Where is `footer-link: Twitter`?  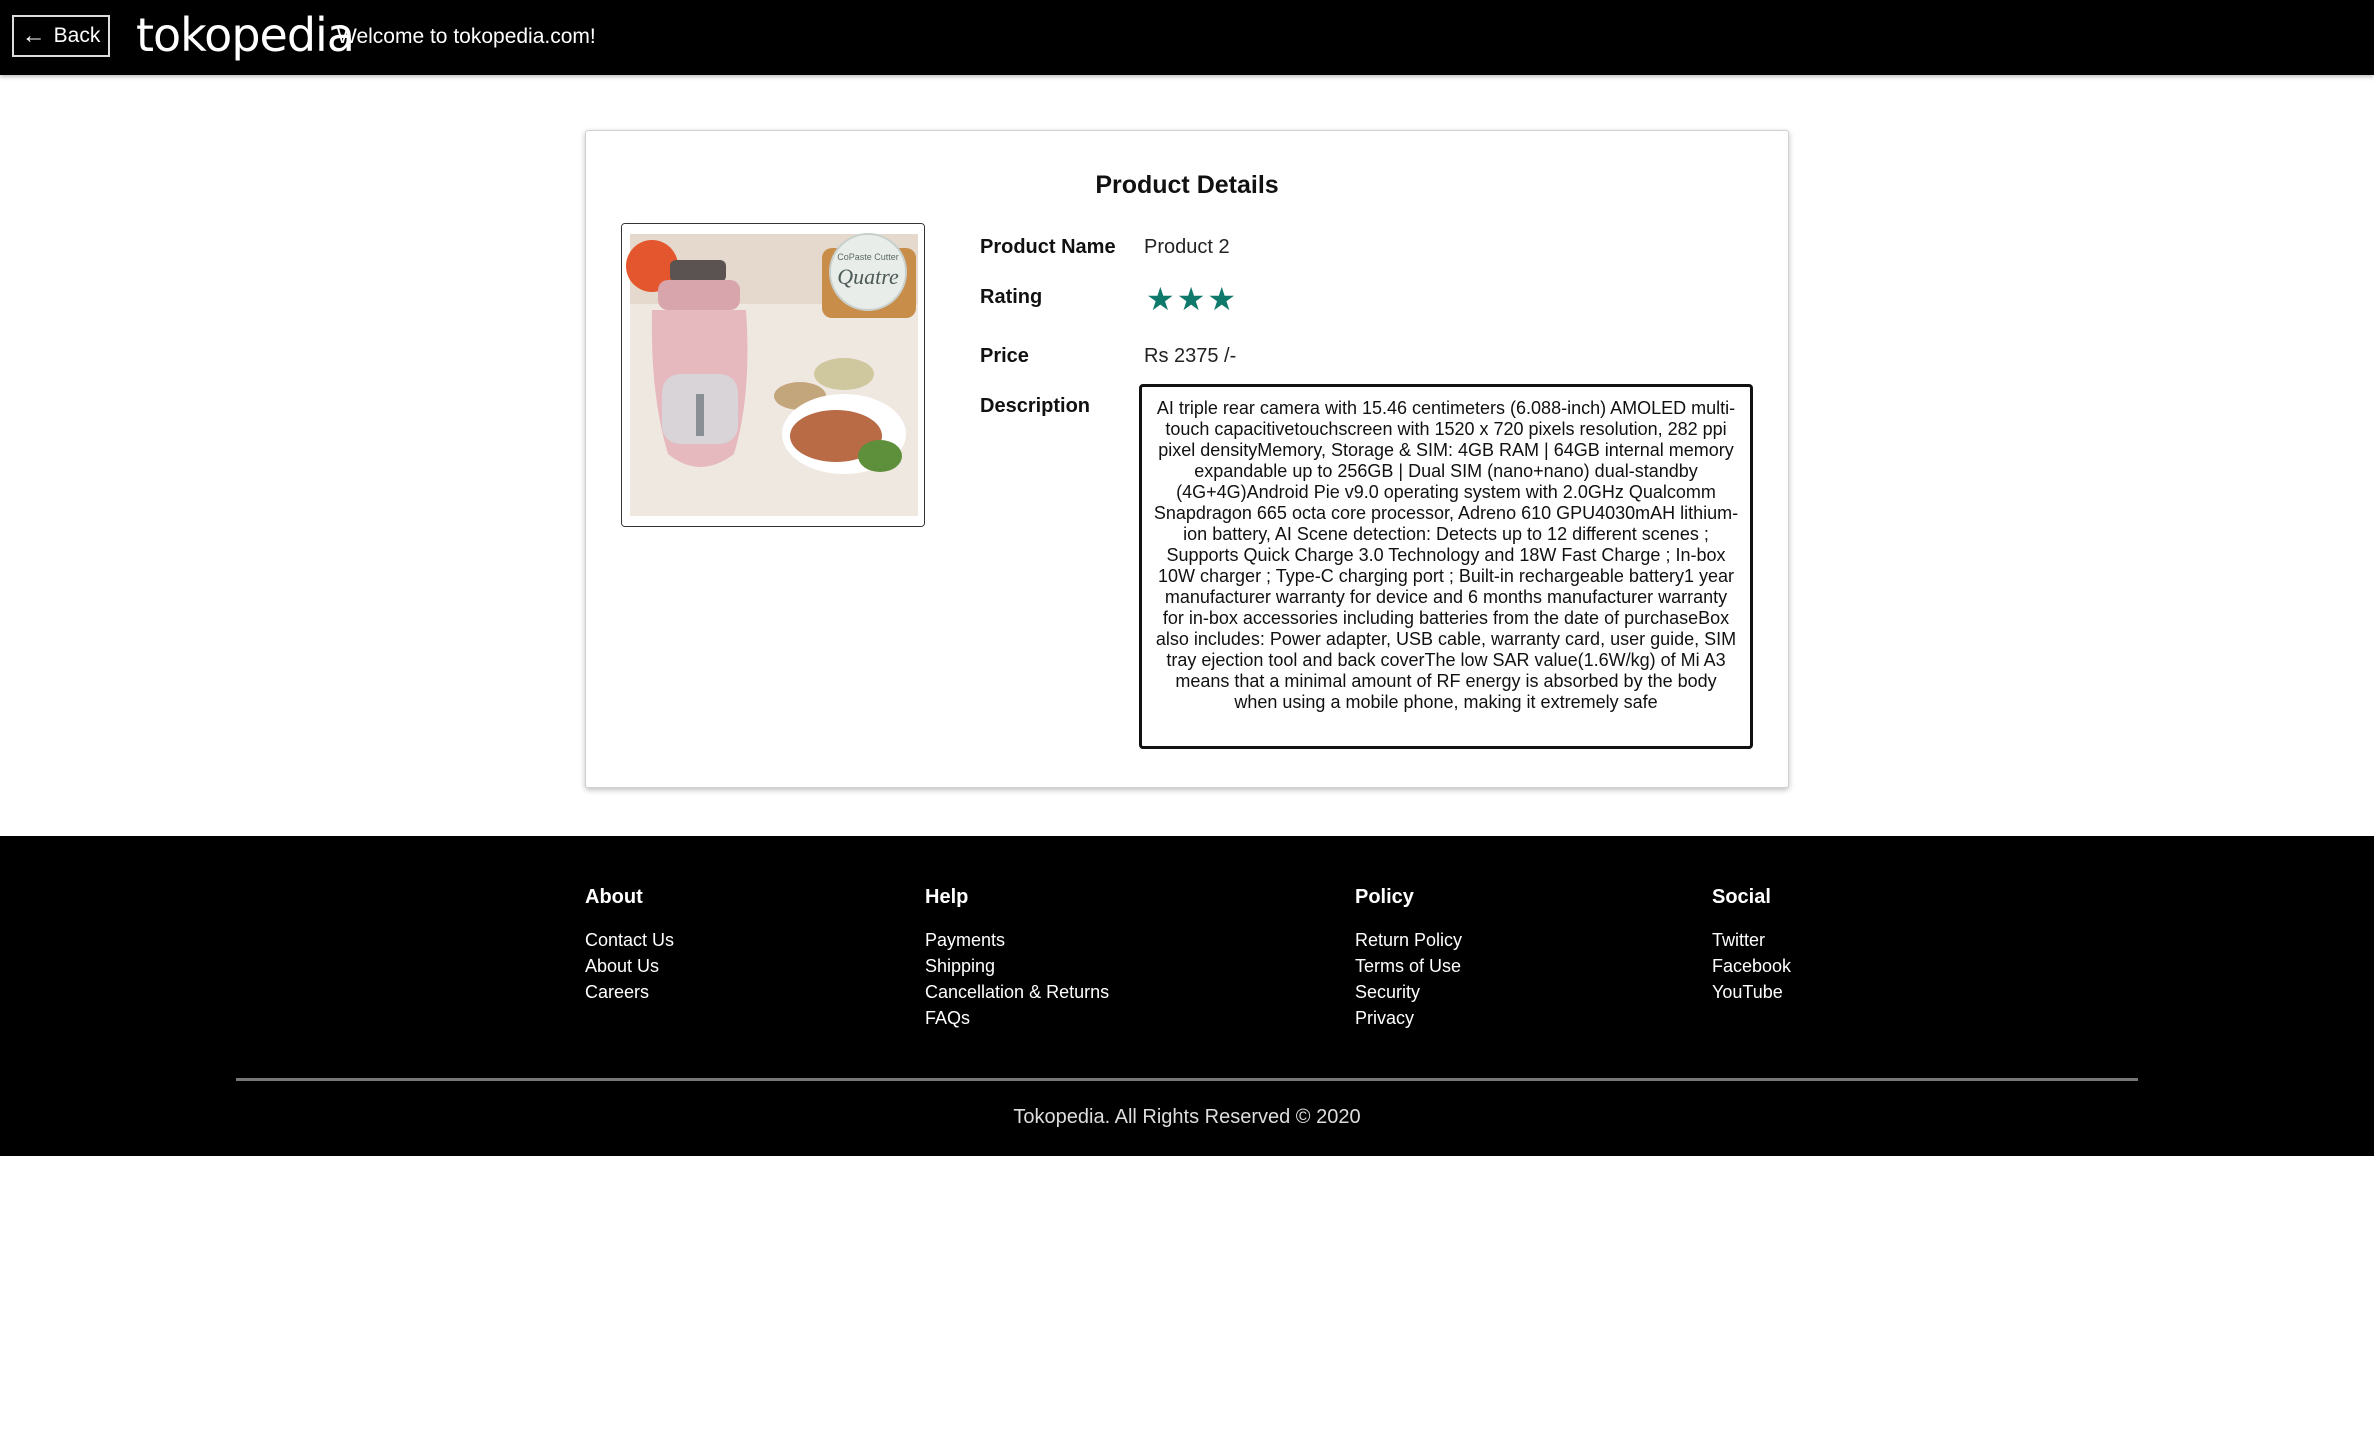
footer-link: Twitter is located at coordinates (1751, 940).